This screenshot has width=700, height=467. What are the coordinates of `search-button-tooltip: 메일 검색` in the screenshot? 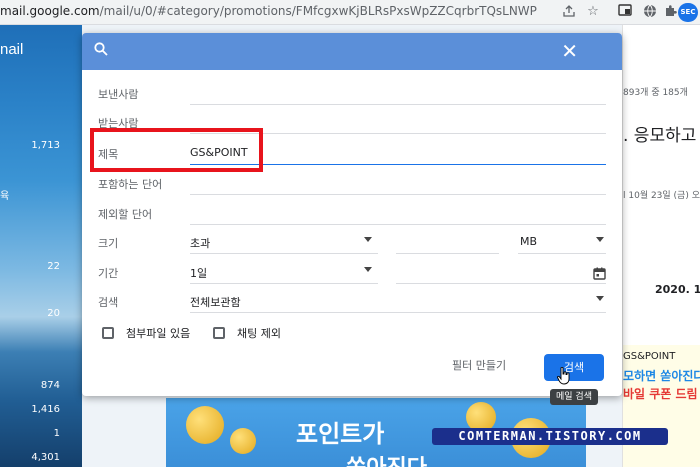 It's located at (574, 397).